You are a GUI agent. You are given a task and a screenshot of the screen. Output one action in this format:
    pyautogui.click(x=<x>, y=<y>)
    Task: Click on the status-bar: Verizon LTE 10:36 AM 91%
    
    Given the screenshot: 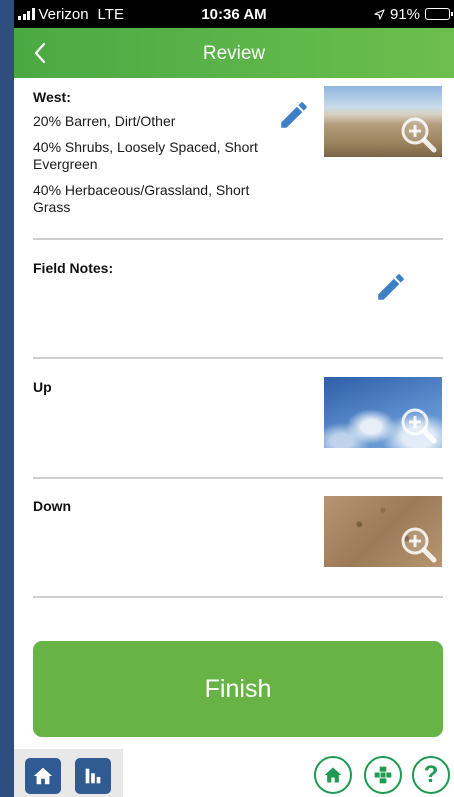 What is the action you would take?
    pyautogui.click(x=234, y=14)
    